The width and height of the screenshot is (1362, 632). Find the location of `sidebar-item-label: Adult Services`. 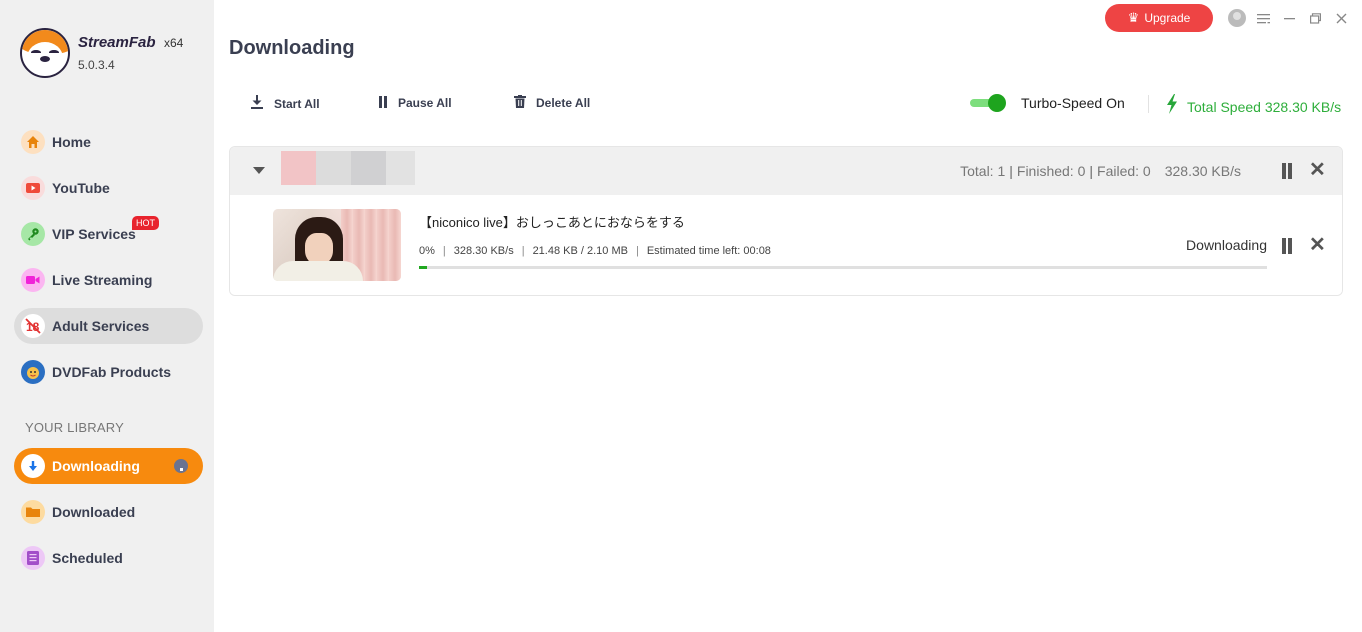

sidebar-item-label: Adult Services is located at coordinates (101, 326).